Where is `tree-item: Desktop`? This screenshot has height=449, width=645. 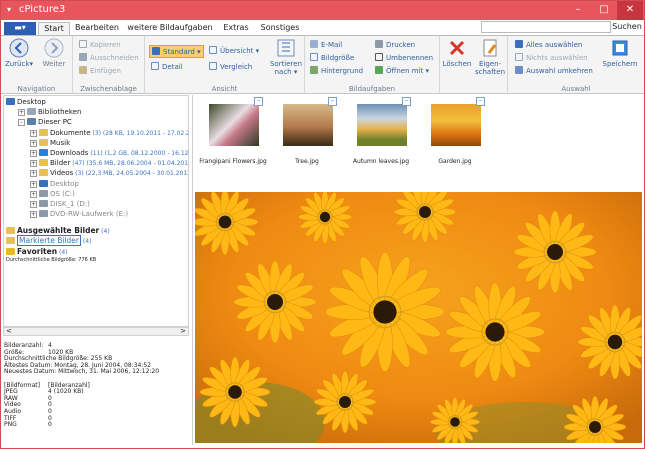
tree-item: Desktop is located at coordinates (26, 102).